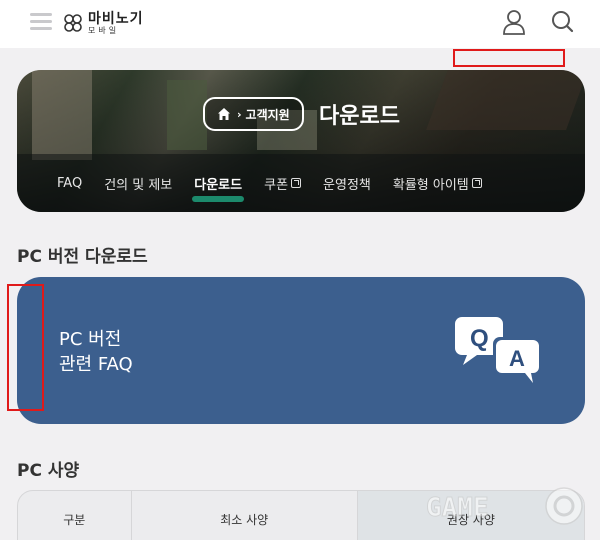 The width and height of the screenshot is (600, 540). Describe the element at coordinates (116, 18) in the screenshot. I see `logo-title: 마비노기` at that location.